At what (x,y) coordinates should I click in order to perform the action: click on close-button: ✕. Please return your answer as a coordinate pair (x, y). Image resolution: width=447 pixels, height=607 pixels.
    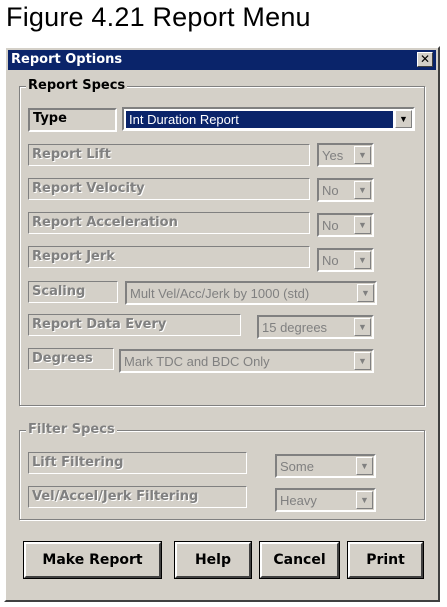
    Looking at the image, I should click on (425, 59).